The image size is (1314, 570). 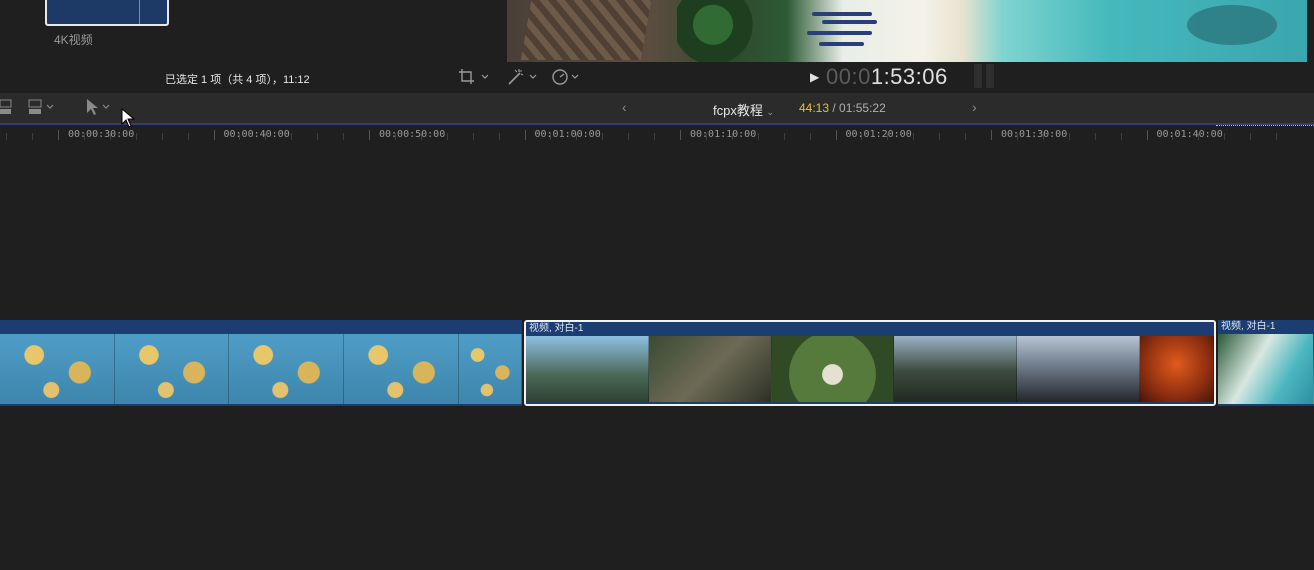 What do you see at coordinates (657, 108) in the screenshot?
I see `timeline-toolbar` at bounding box center [657, 108].